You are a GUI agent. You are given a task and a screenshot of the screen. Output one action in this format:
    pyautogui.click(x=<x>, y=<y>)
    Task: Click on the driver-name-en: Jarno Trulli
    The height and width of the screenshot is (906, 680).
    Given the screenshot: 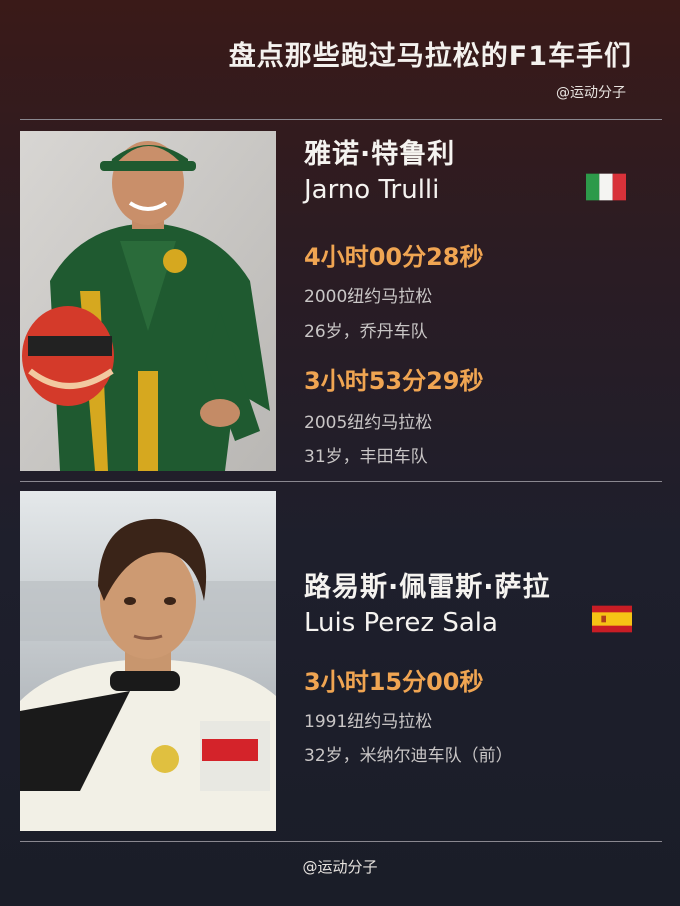 What is the action you would take?
    pyautogui.click(x=372, y=190)
    